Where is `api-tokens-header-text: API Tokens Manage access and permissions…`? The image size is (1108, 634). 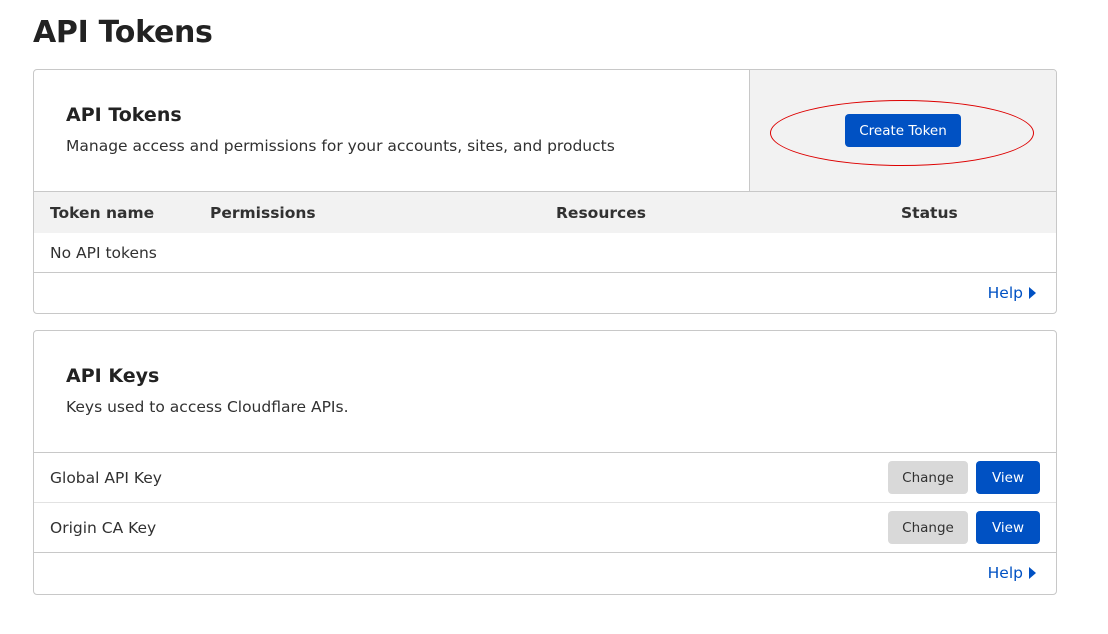 api-tokens-header-text: API Tokens Manage access and permissions… is located at coordinates (391, 130).